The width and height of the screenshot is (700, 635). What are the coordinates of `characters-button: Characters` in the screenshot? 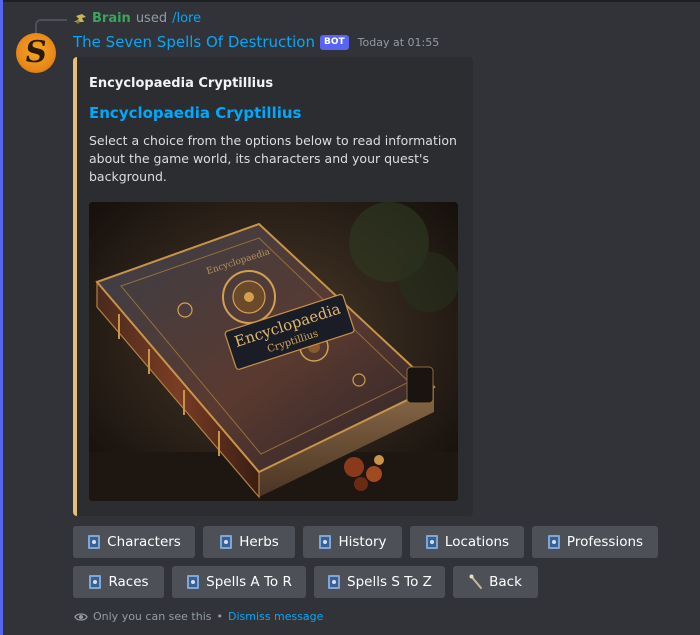 It's located at (134, 542).